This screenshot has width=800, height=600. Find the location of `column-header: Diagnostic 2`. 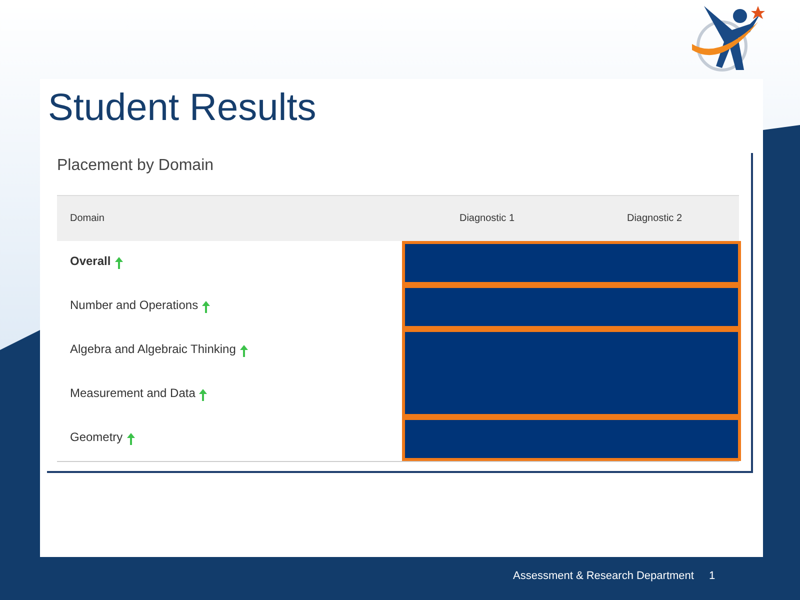

column-header: Diagnostic 2 is located at coordinates (654, 219).